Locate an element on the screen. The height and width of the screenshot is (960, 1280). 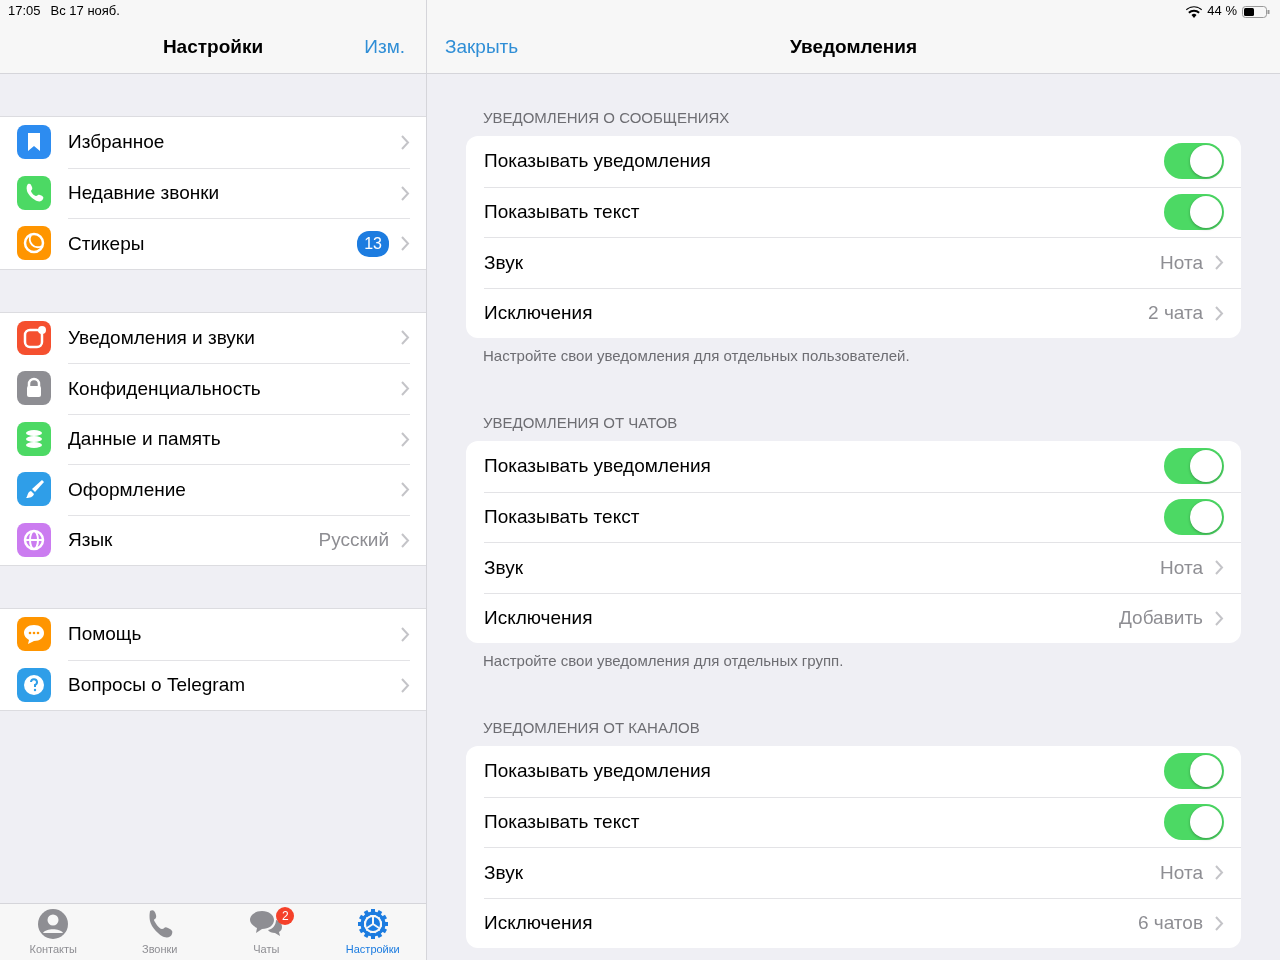
battery-percent: 44 % is located at coordinates (1222, 11).